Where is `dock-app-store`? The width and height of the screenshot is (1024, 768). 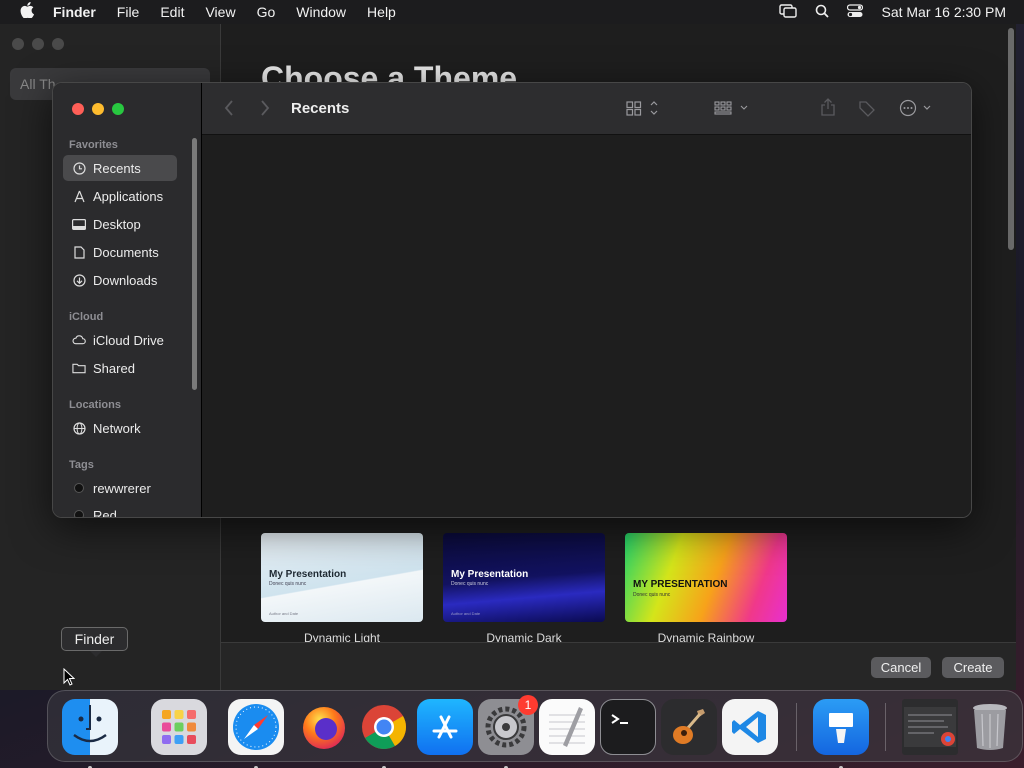
dock-app-store is located at coordinates (445, 733).